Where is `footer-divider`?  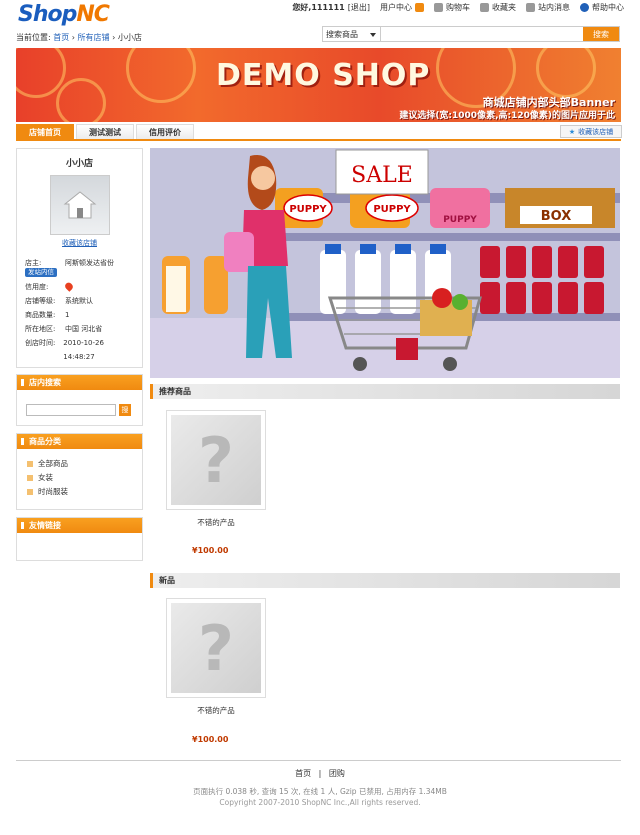
footer-divider is located at coordinates (318, 760).